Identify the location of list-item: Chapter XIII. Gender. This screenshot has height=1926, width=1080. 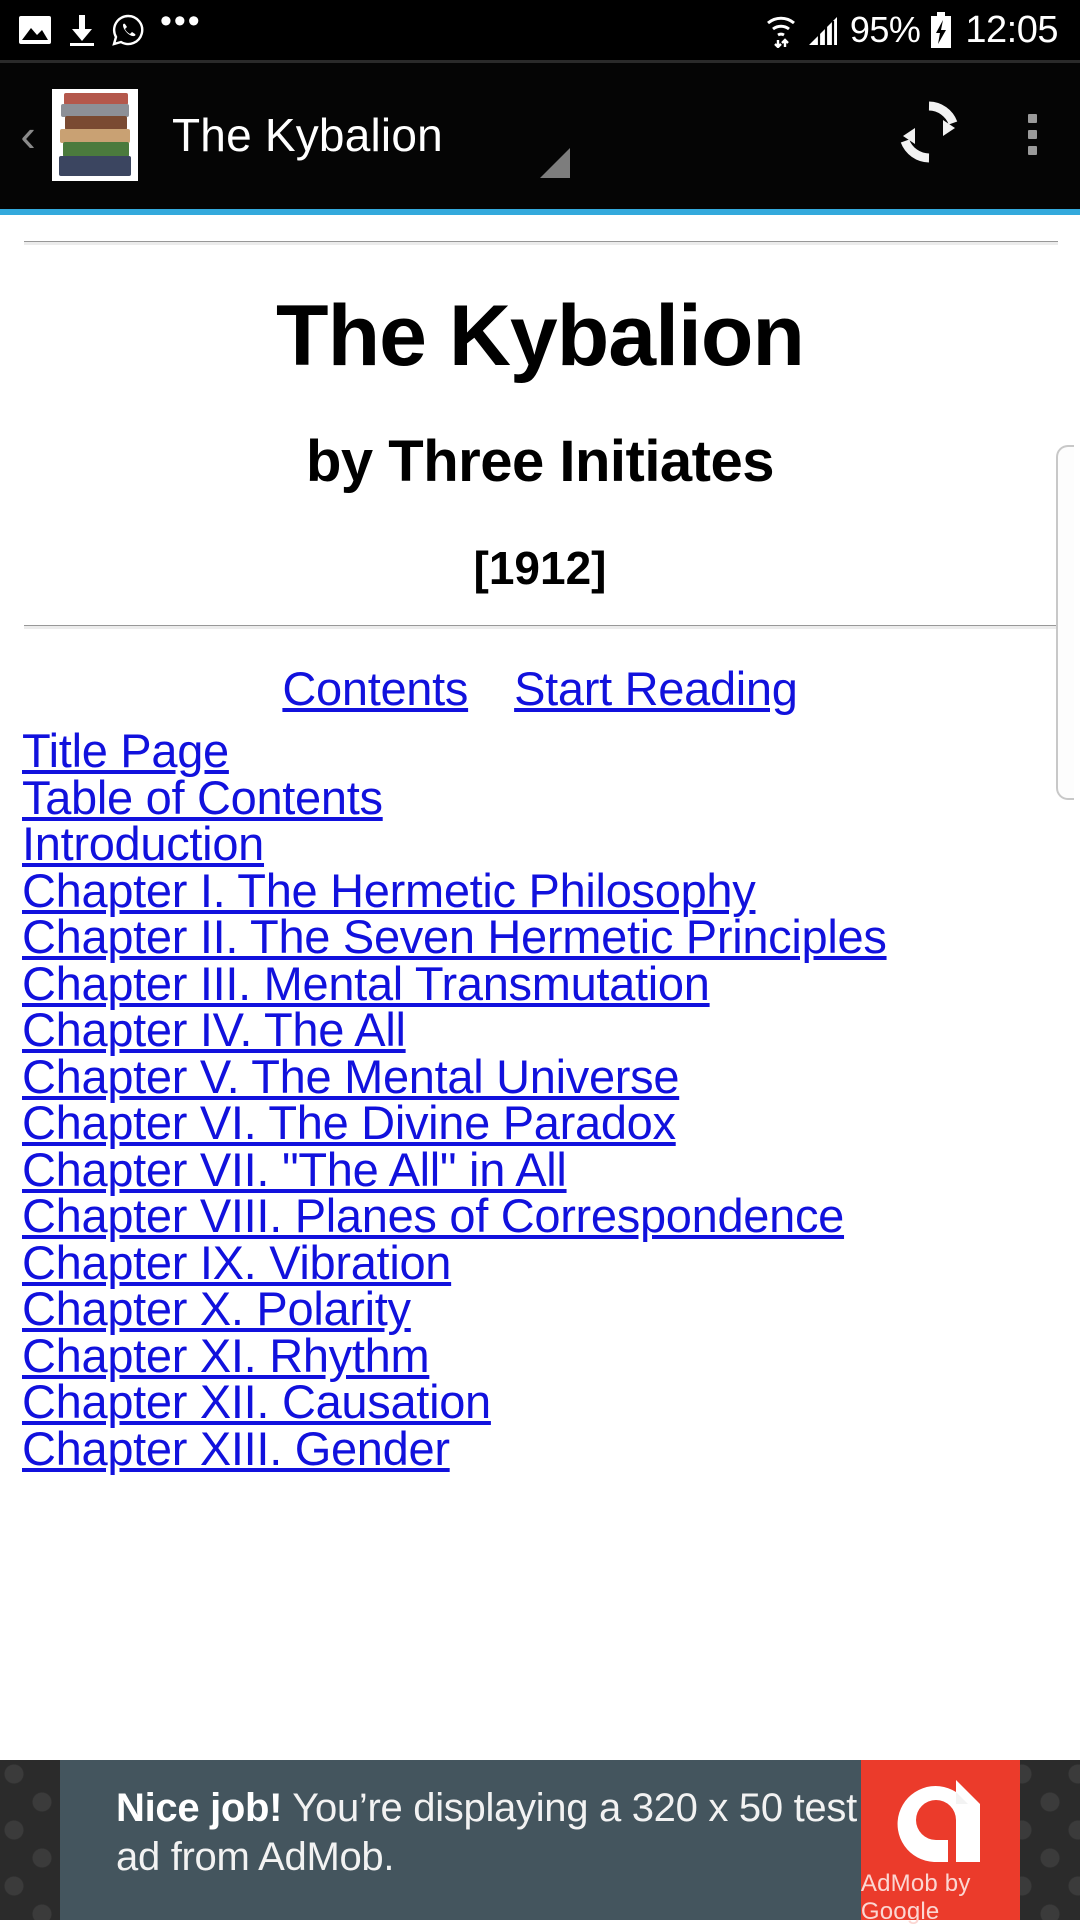
(551, 1449).